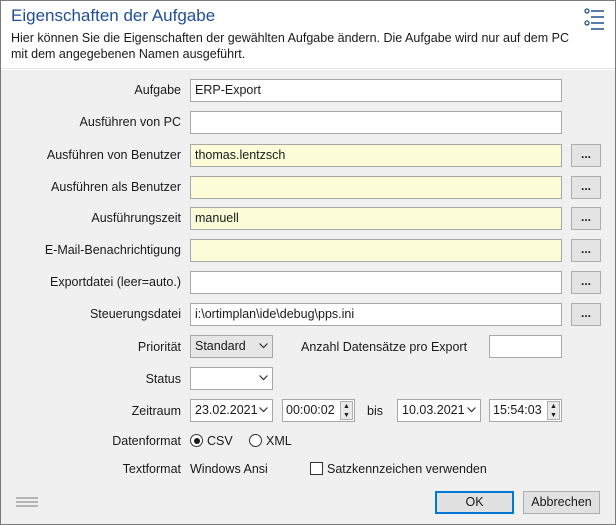 Image resolution: width=616 pixels, height=525 pixels. What do you see at coordinates (279, 441) in the screenshot?
I see `datenformat-xml-label: XML` at bounding box center [279, 441].